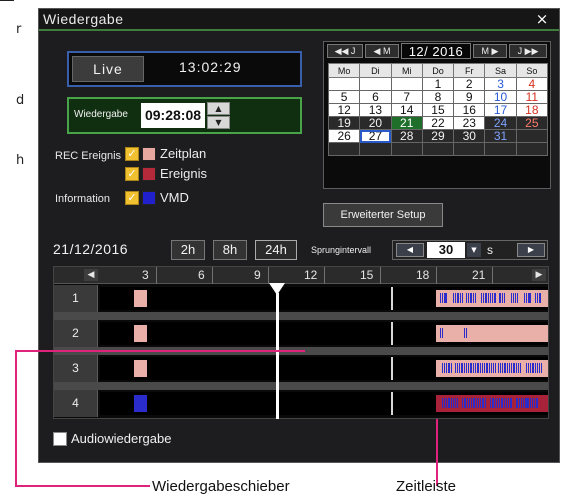  What do you see at coordinates (160, 418) in the screenshot?
I see `slider-callout-line` at bounding box center [160, 418].